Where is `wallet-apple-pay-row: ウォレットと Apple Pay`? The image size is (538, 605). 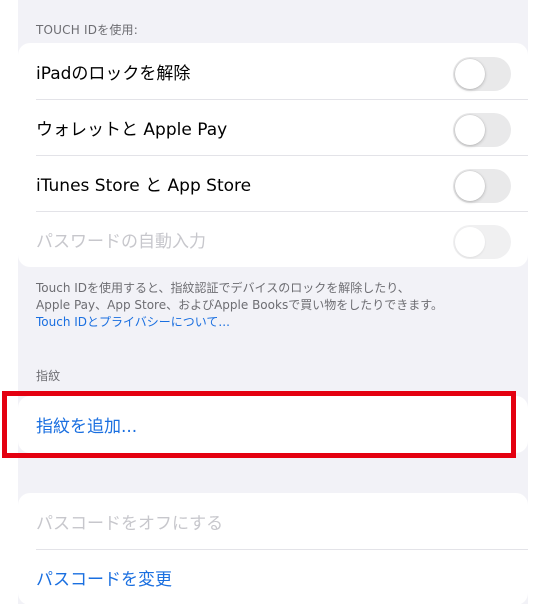 wallet-apple-pay-row: ウォレットと Apple Pay is located at coordinates (273, 127).